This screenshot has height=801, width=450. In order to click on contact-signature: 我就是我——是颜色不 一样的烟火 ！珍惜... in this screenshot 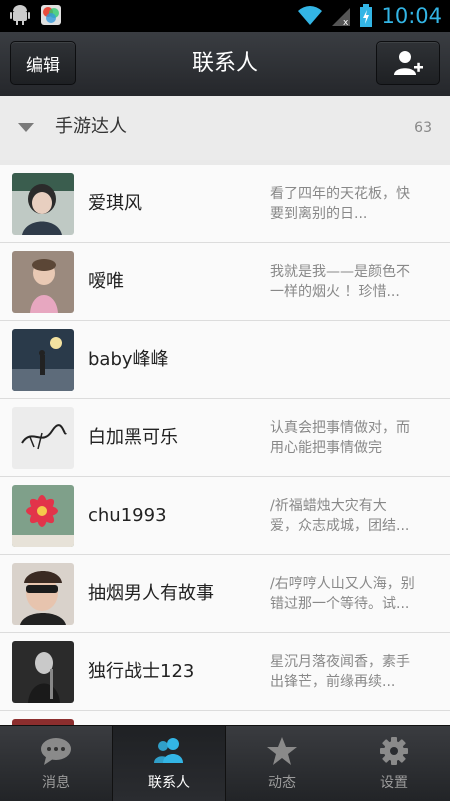, I will do `click(340, 282)`.